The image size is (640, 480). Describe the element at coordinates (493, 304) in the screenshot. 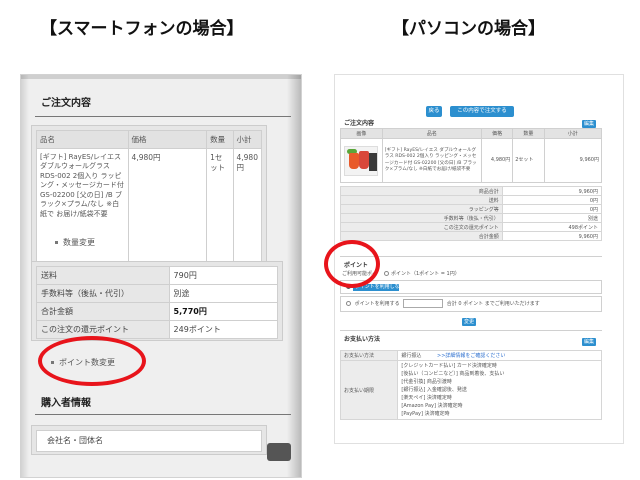

I see `point-option-note: 合計 0 ポイント までご利用いただけます` at that location.